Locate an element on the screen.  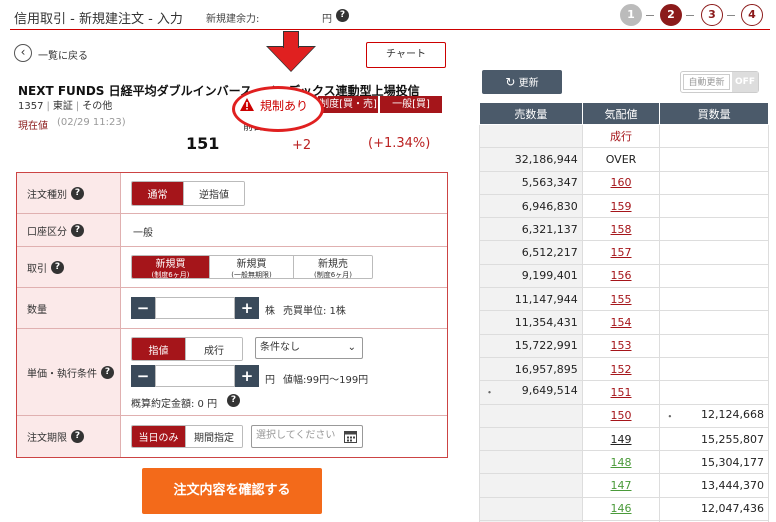
quote-price: 156 is located at coordinates (621, 276).